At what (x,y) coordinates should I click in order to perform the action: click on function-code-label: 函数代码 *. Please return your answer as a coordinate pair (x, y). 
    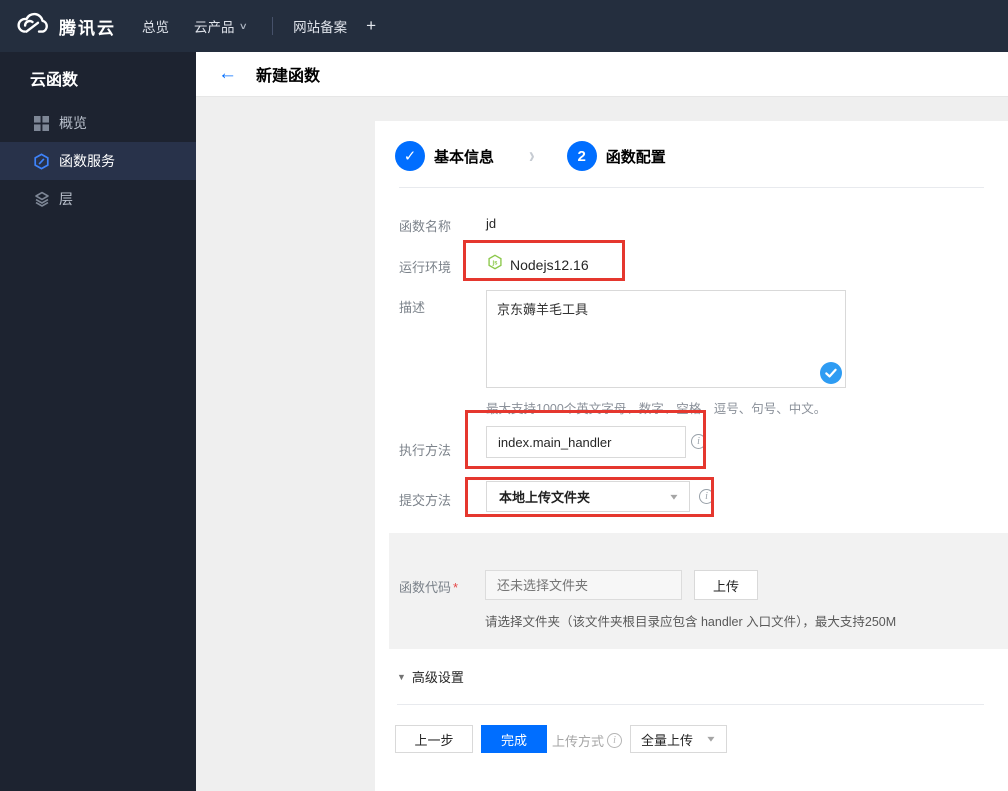
    Looking at the image, I should click on (429, 587).